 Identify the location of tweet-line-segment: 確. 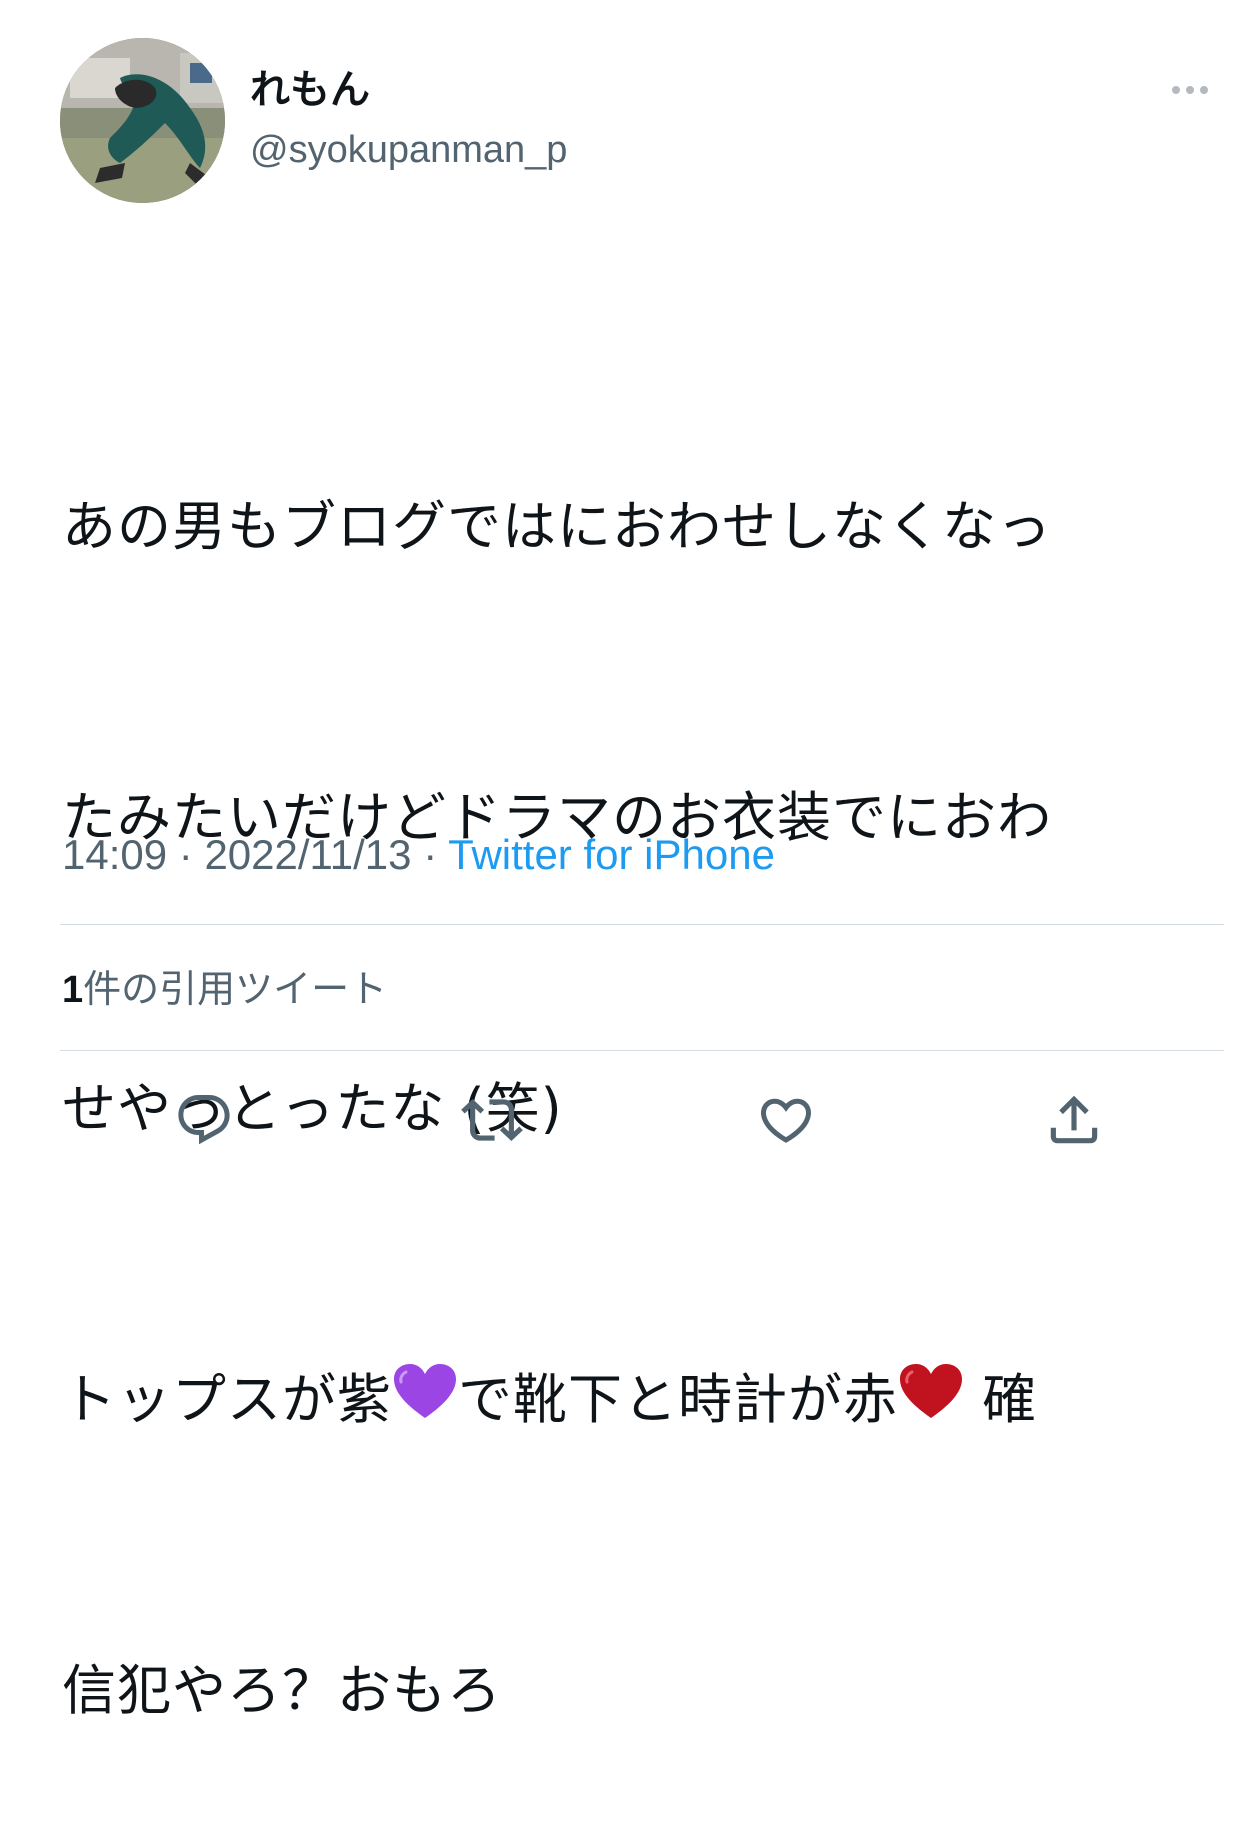
(1001, 1399).